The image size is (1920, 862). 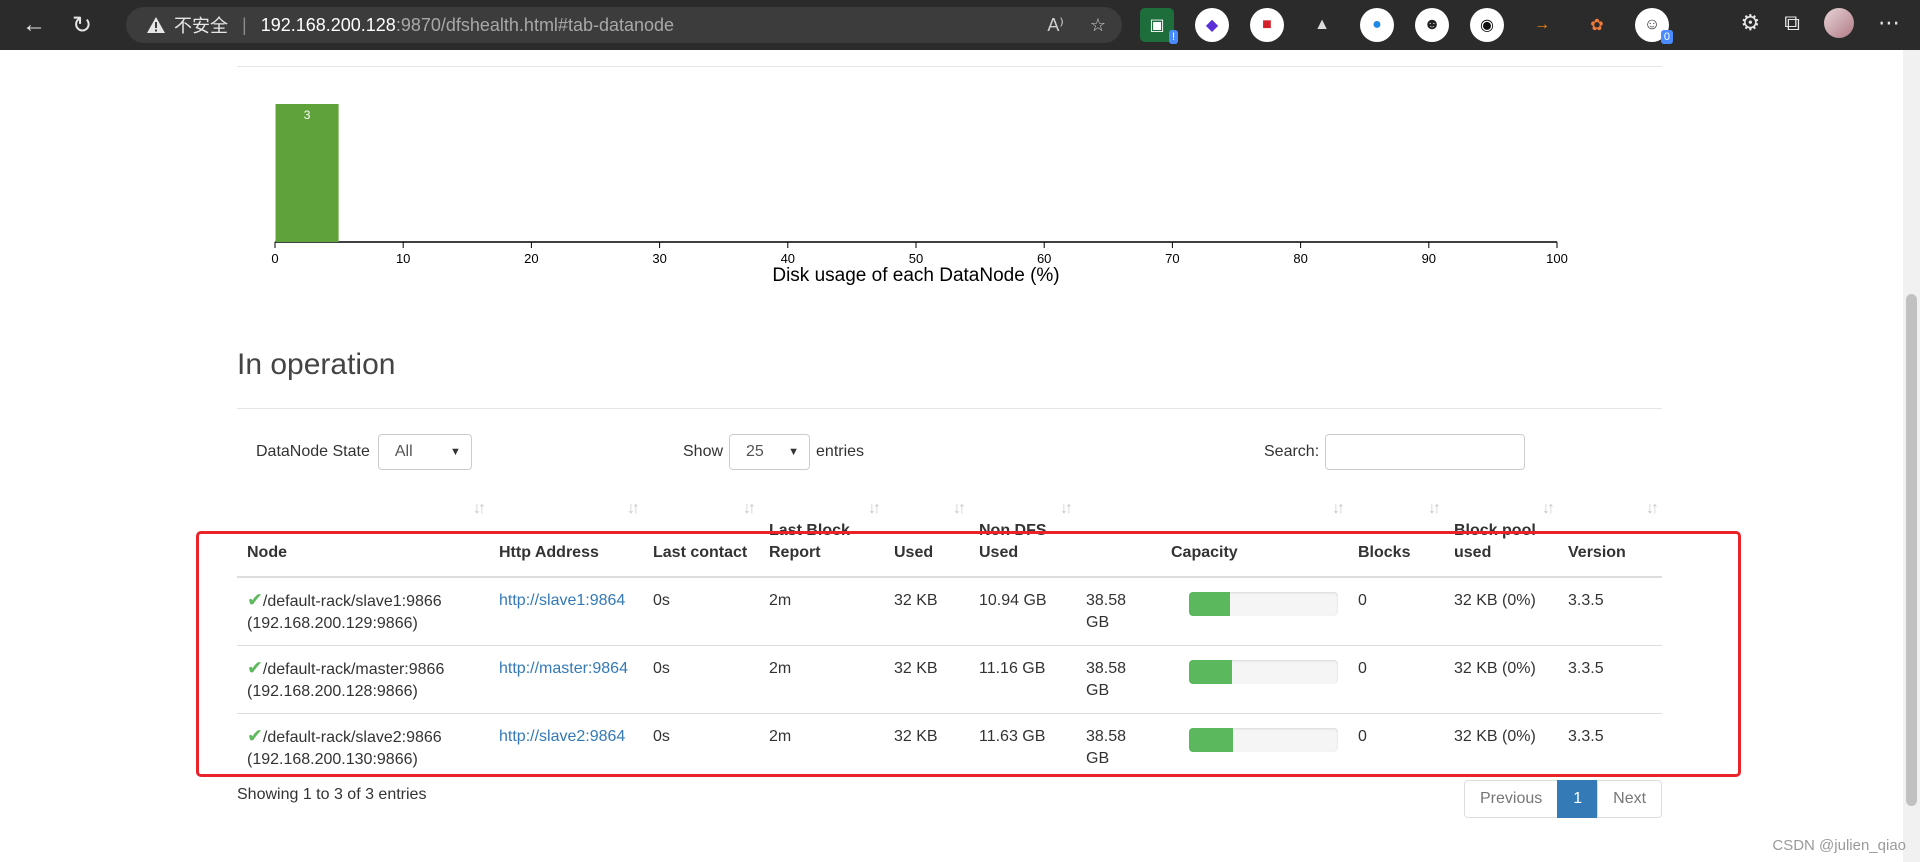 I want to click on histogram-bar, so click(x=307, y=173).